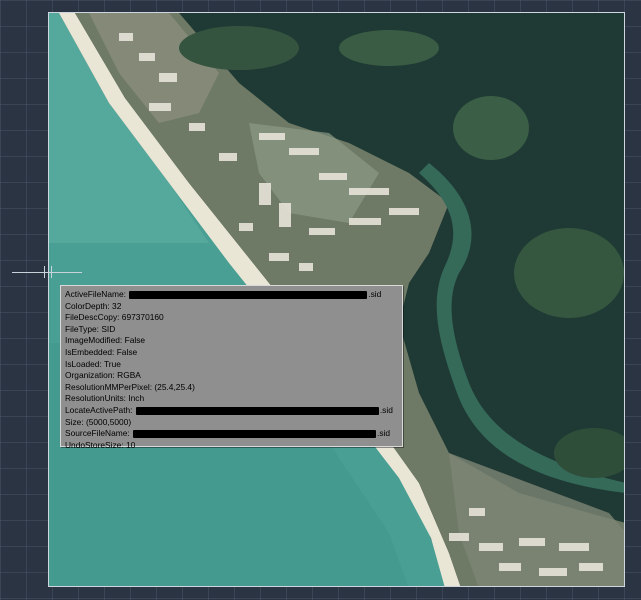  Describe the element at coordinates (231, 330) in the screenshot. I see `tooltip-row-file-type: FileType: SID` at that location.